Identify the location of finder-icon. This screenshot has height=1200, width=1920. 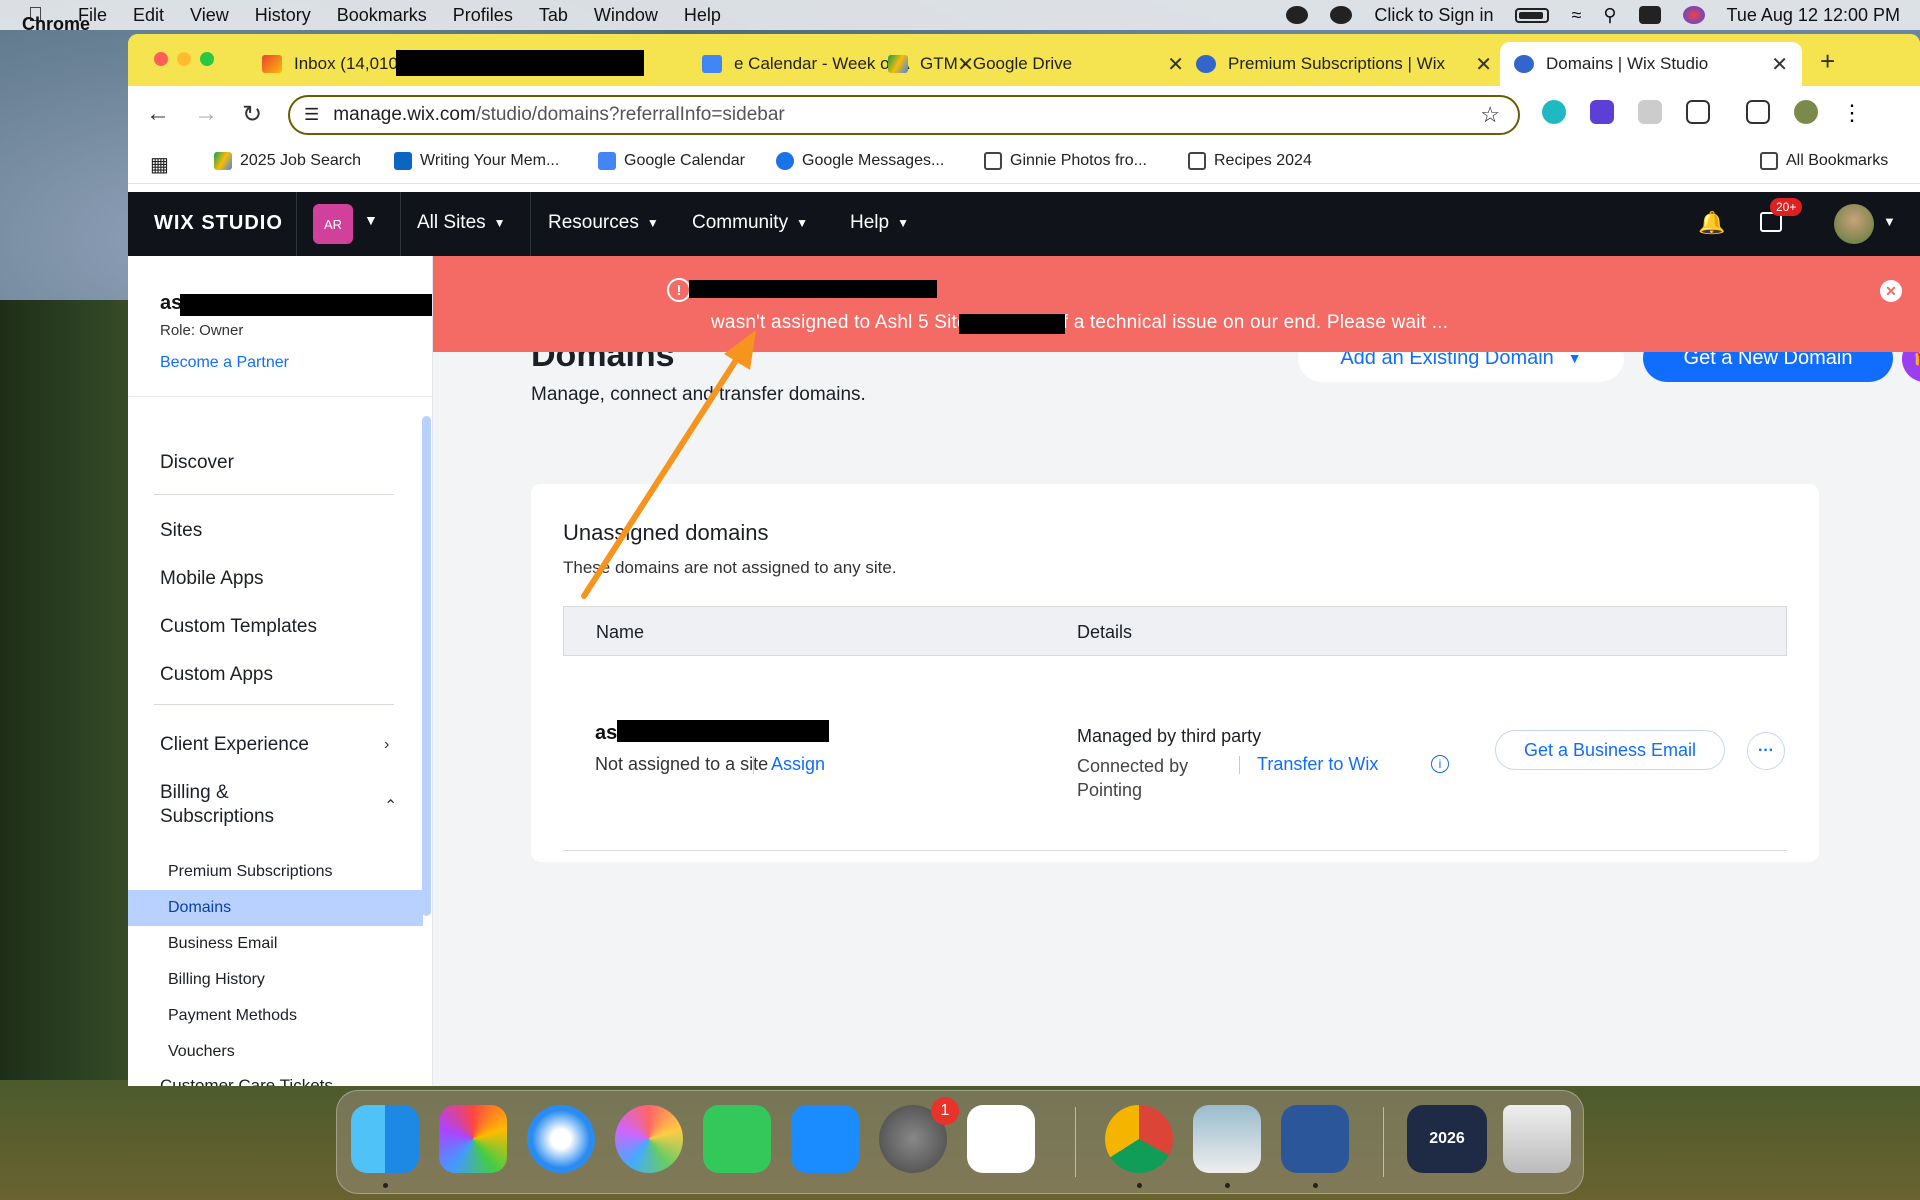
(385, 1139).